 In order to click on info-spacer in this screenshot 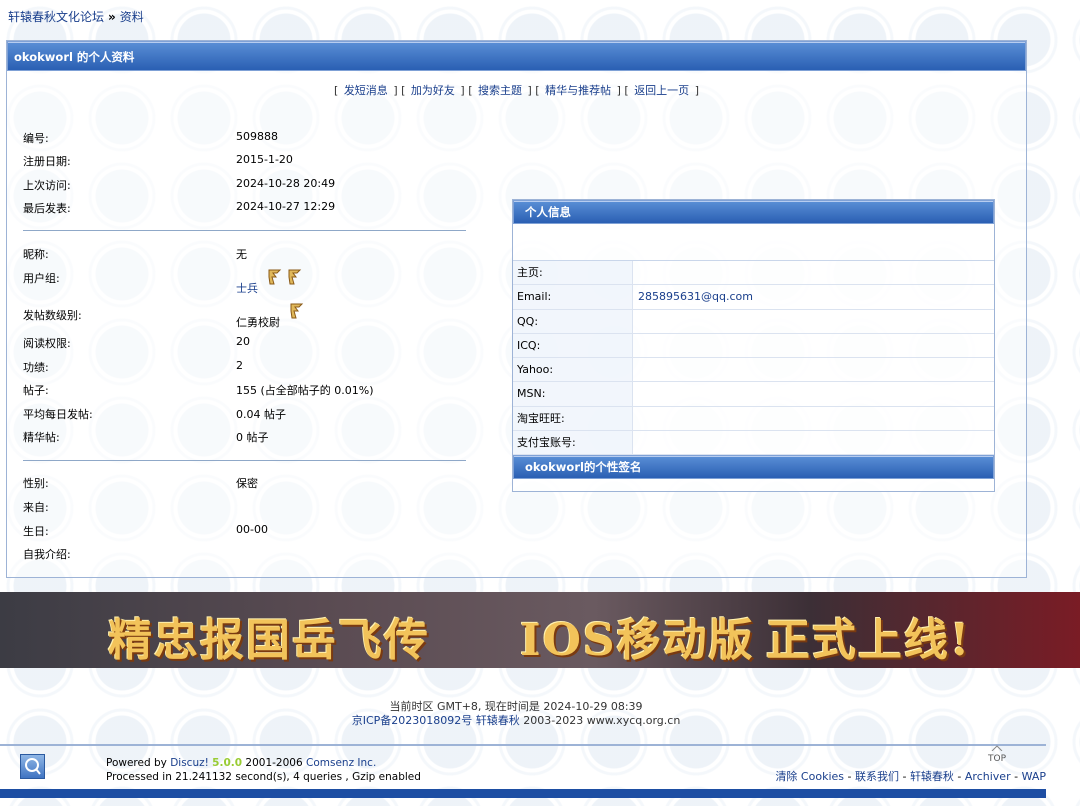, I will do `click(753, 242)`.